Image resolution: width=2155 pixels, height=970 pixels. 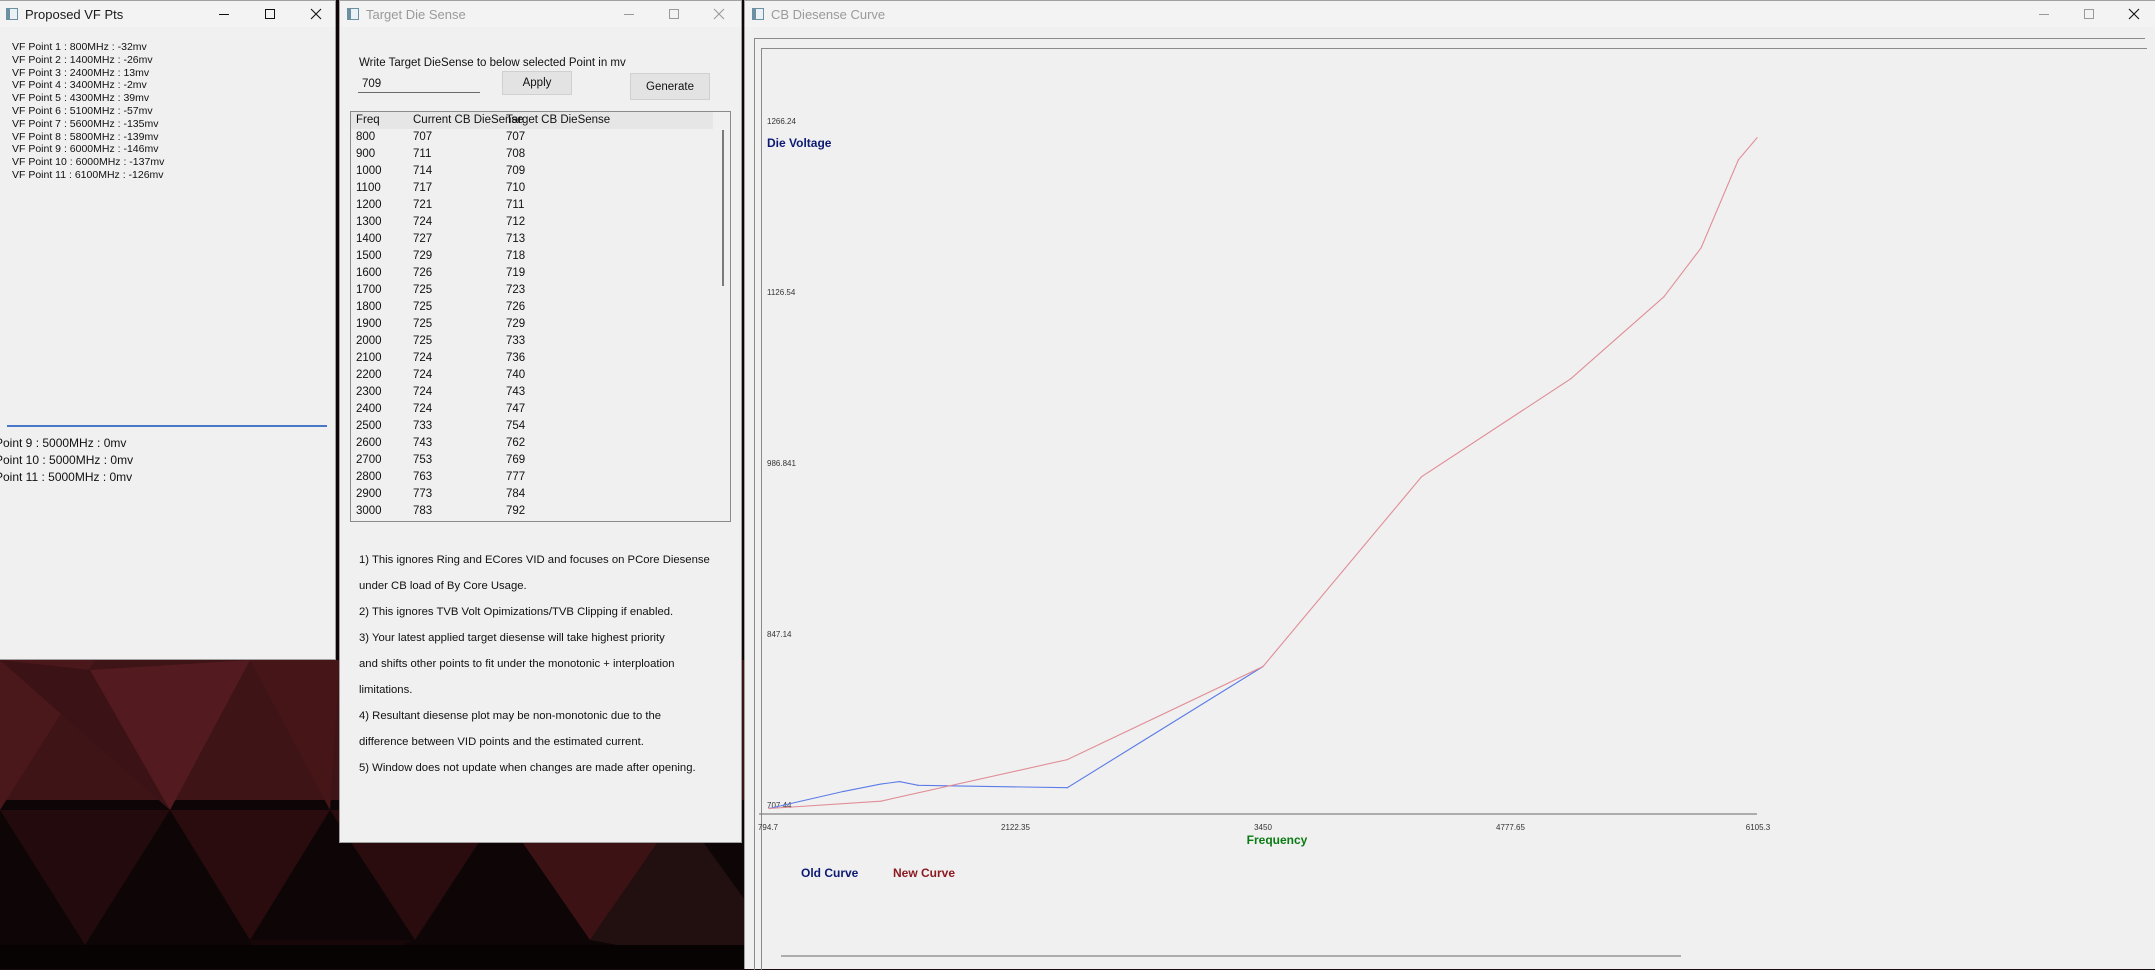 I want to click on target-titlebar: Target Die Sense, so click(x=540, y=14).